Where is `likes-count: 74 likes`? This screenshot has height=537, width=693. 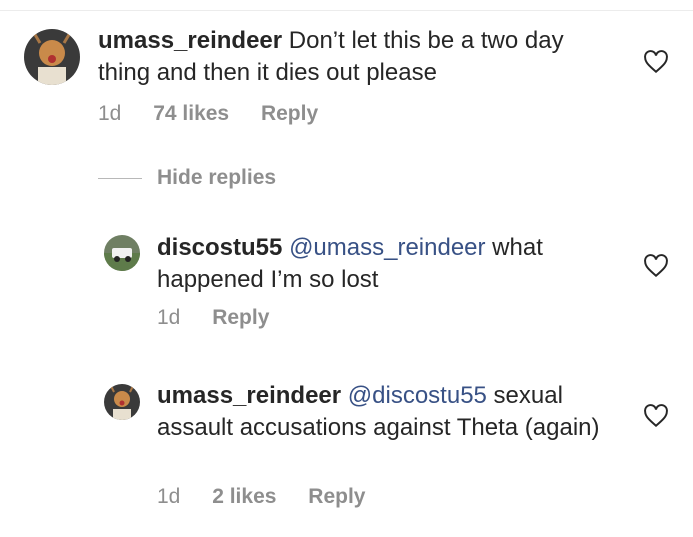 likes-count: 74 likes is located at coordinates (191, 113).